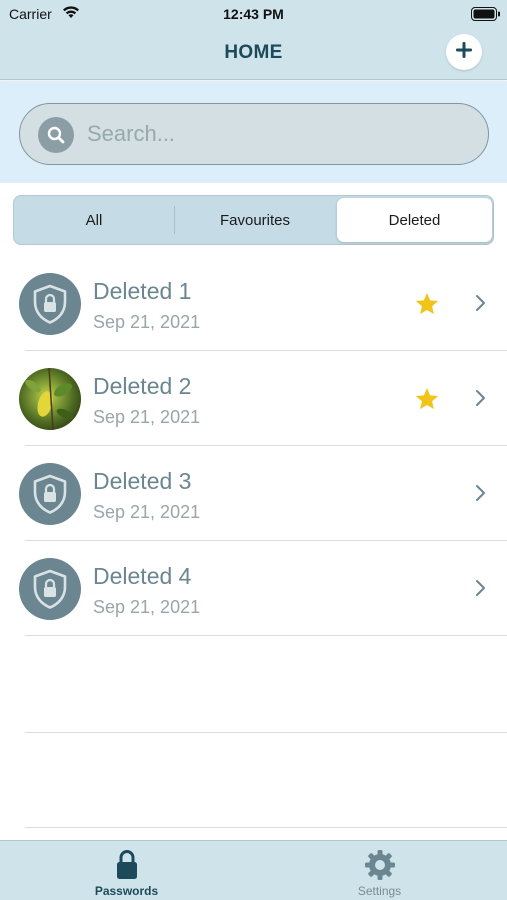  What do you see at coordinates (277, 134) in the screenshot?
I see `search-input` at bounding box center [277, 134].